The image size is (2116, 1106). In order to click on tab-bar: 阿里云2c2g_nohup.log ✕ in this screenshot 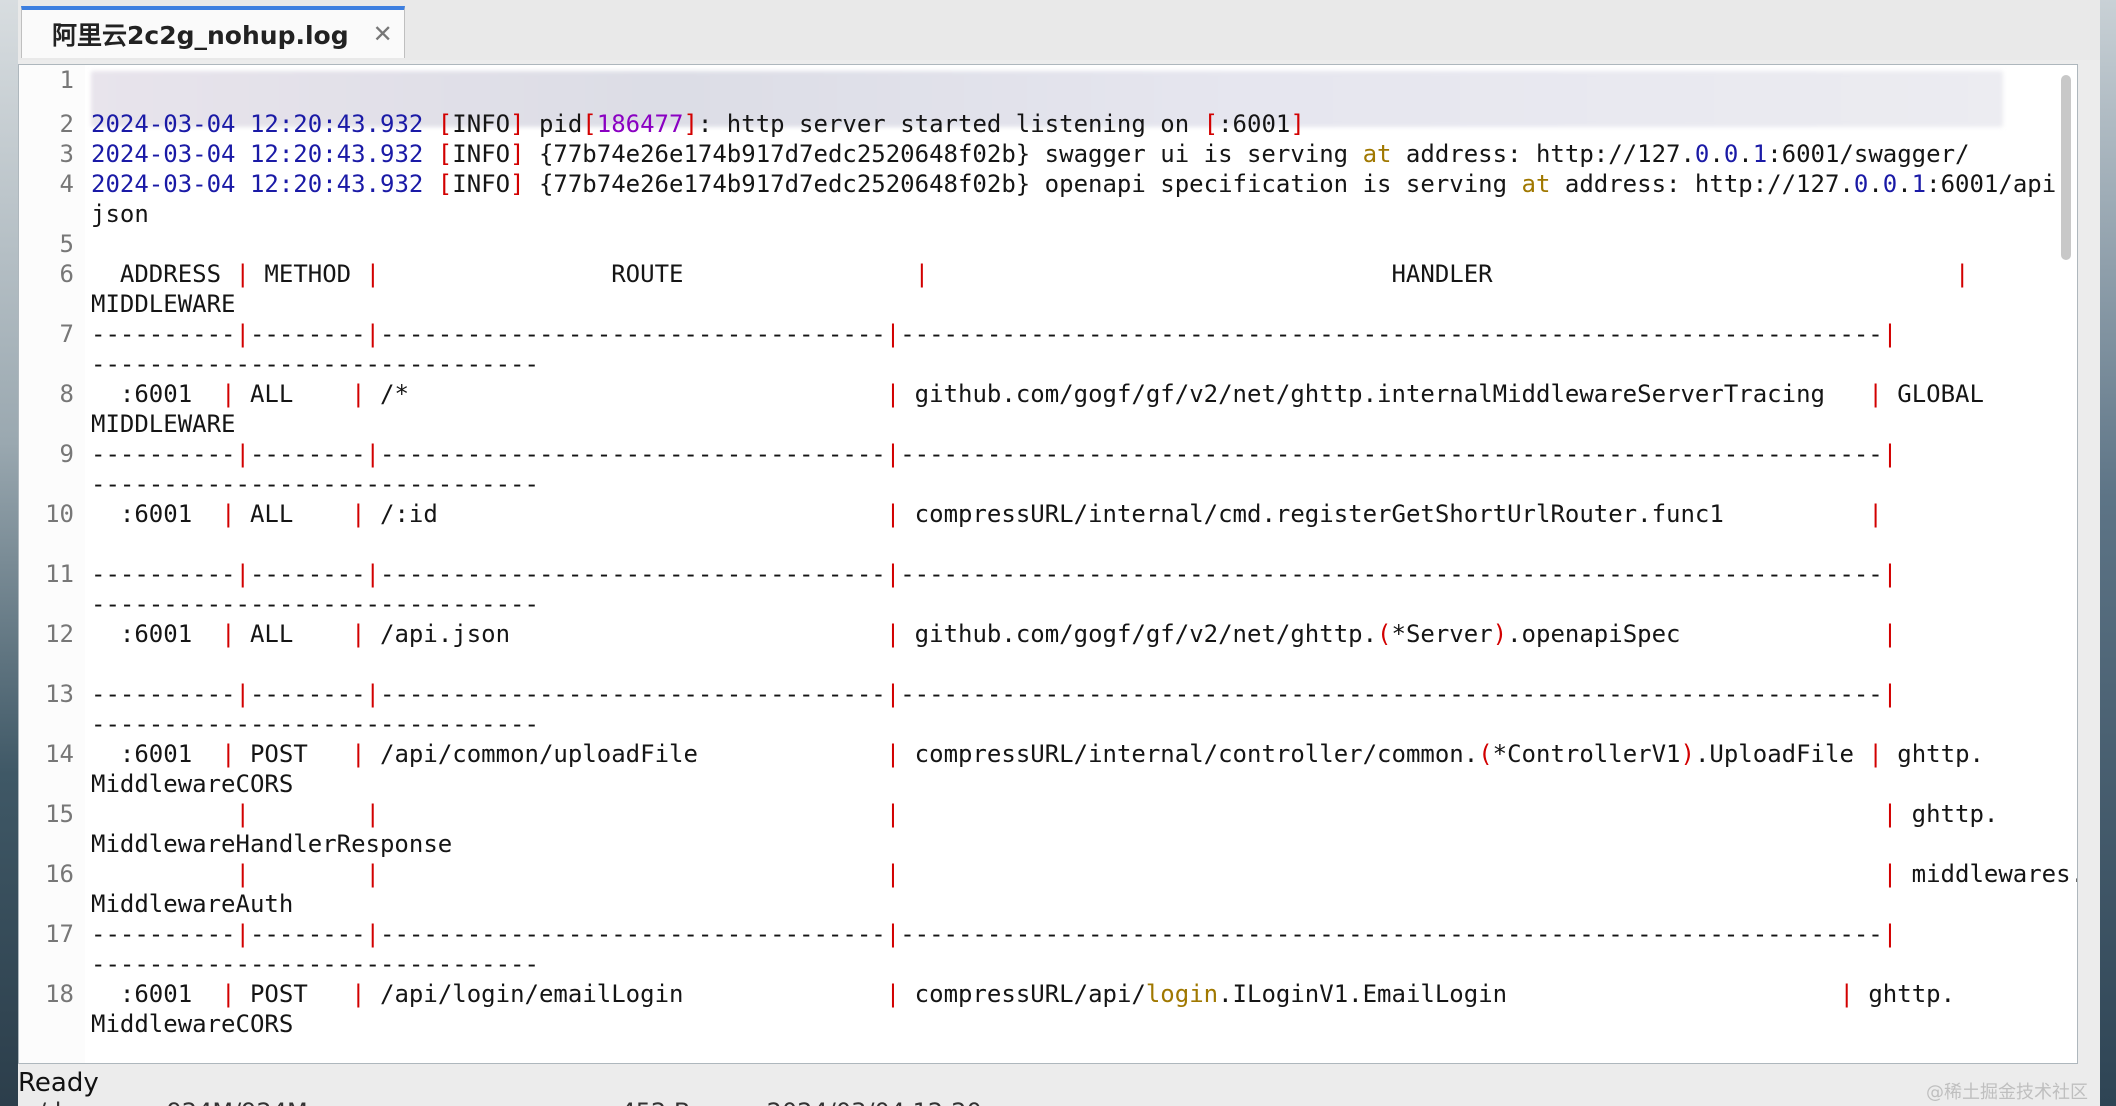, I will do `click(1059, 30)`.